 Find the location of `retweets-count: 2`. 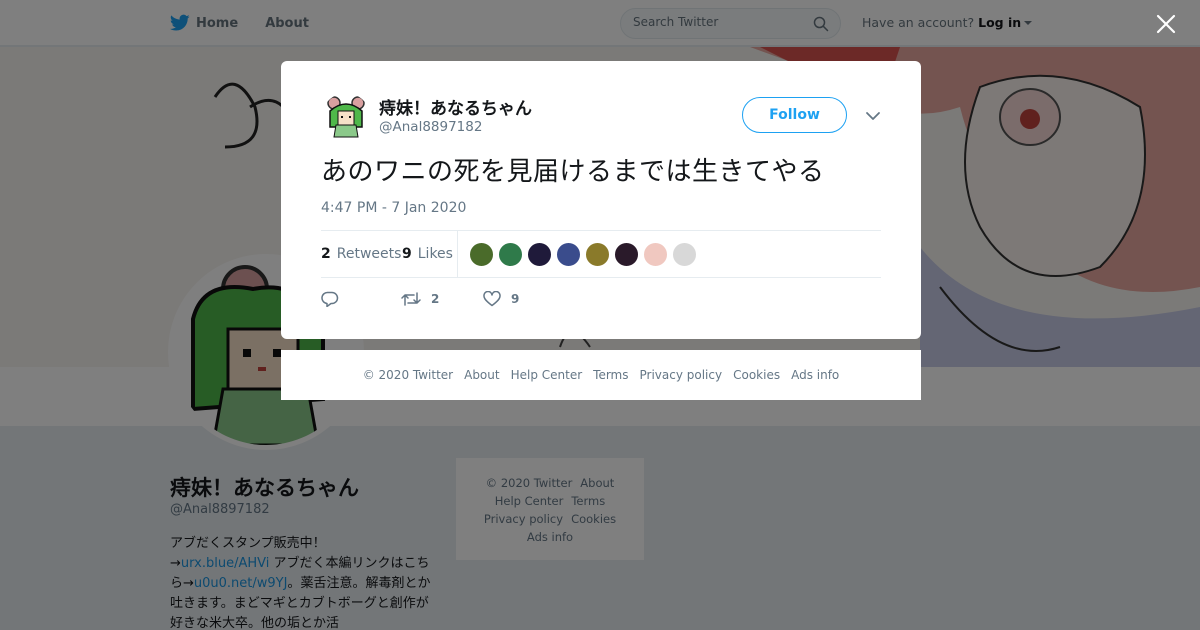

retweets-count: 2 is located at coordinates (326, 254).